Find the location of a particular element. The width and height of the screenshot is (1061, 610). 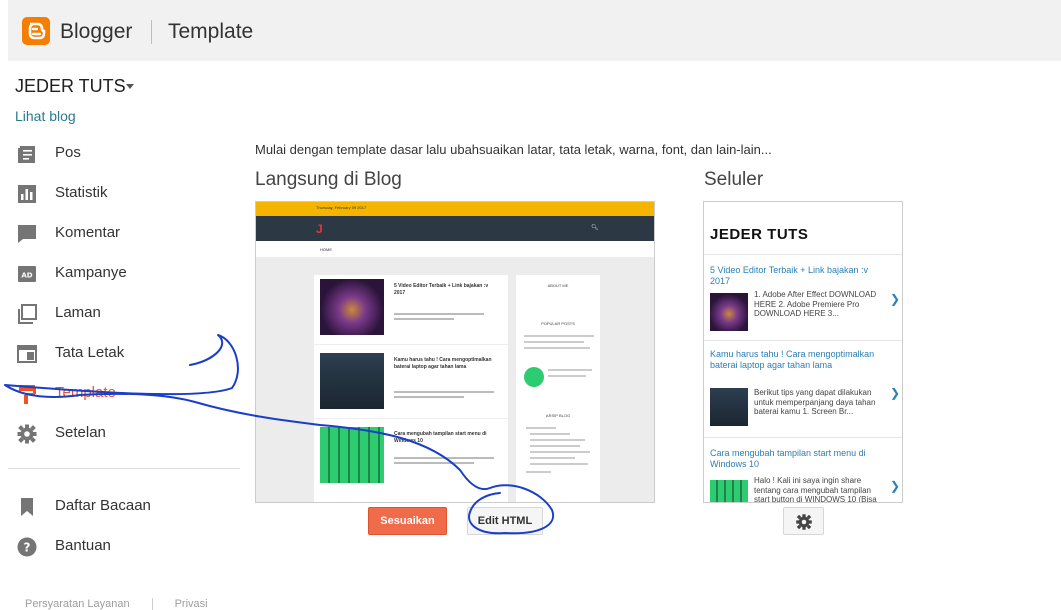

sidebar-item-label: Setelan is located at coordinates (80, 432).